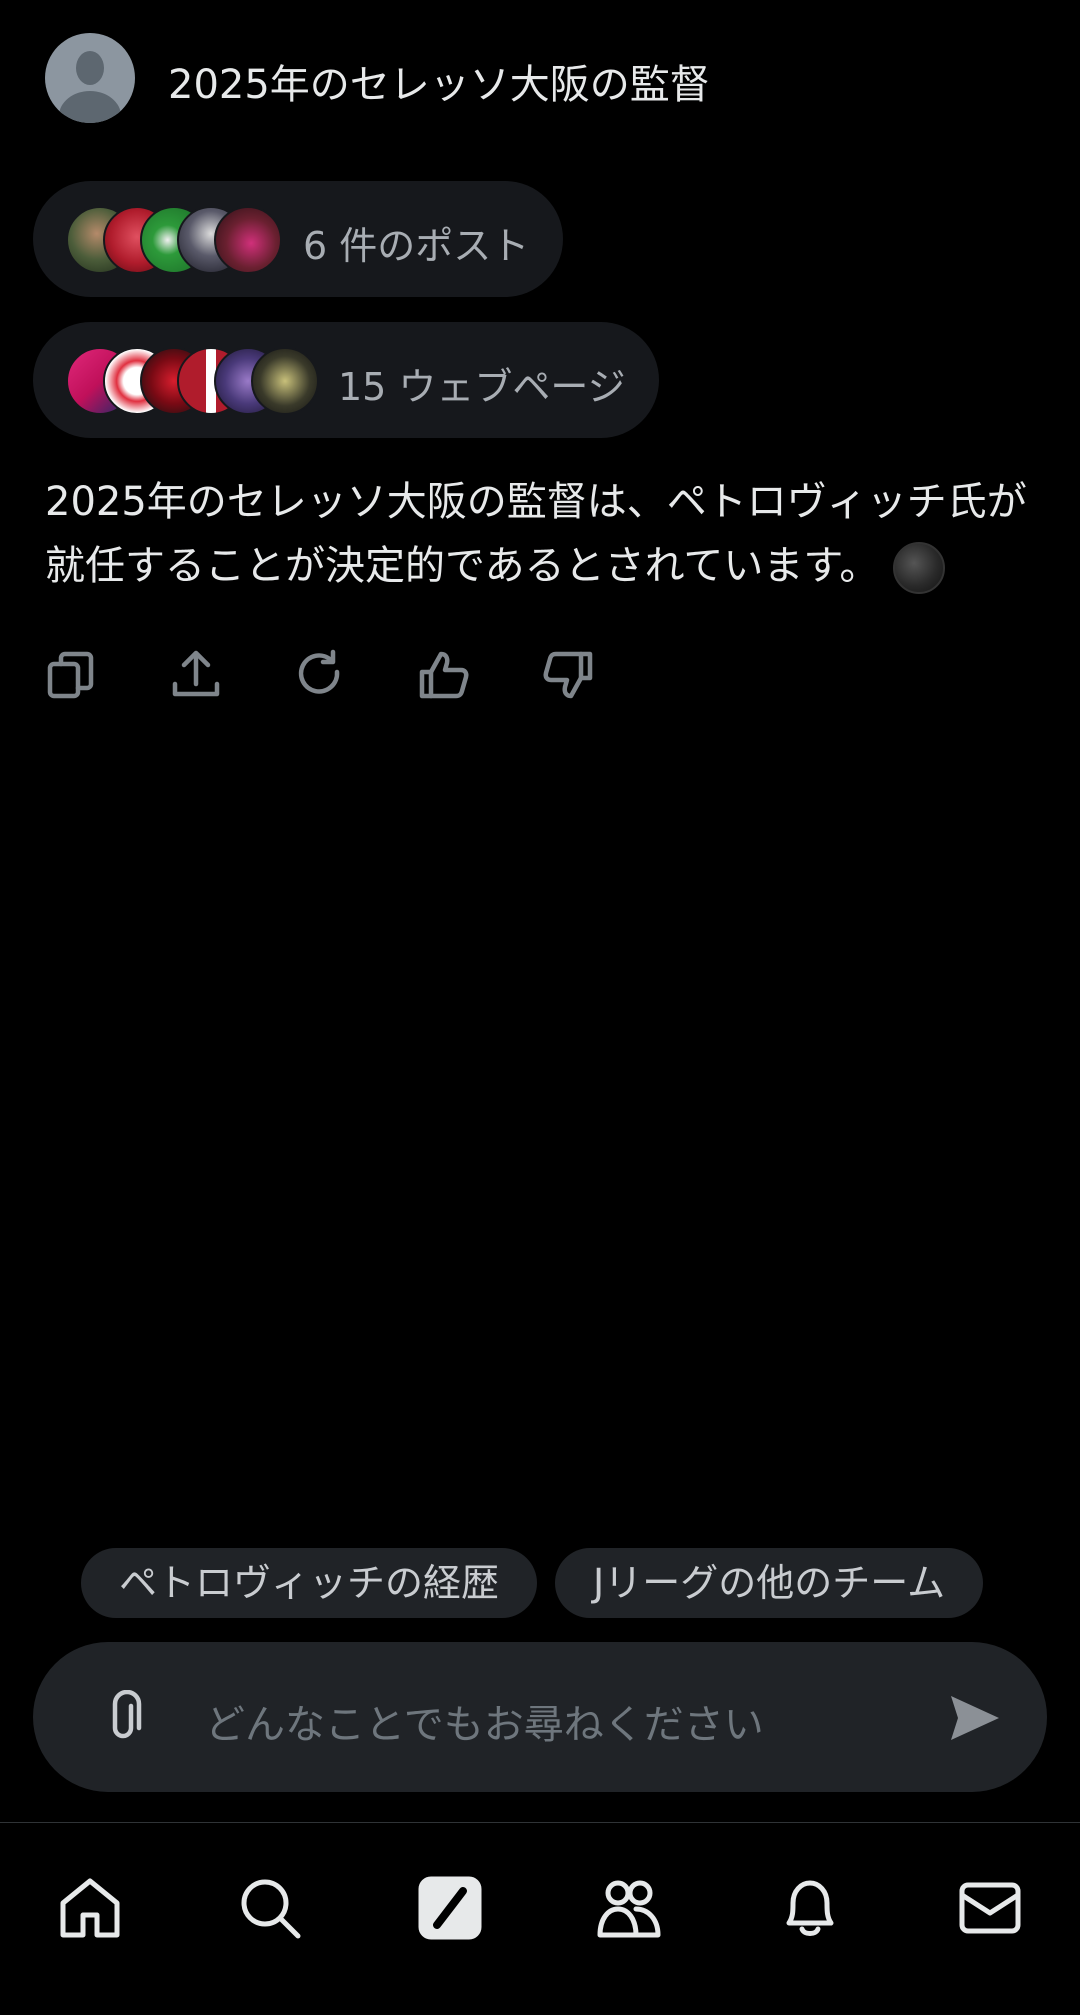  I want to click on suggestion-chip: Jリーグの他のチーム, so click(769, 1583).